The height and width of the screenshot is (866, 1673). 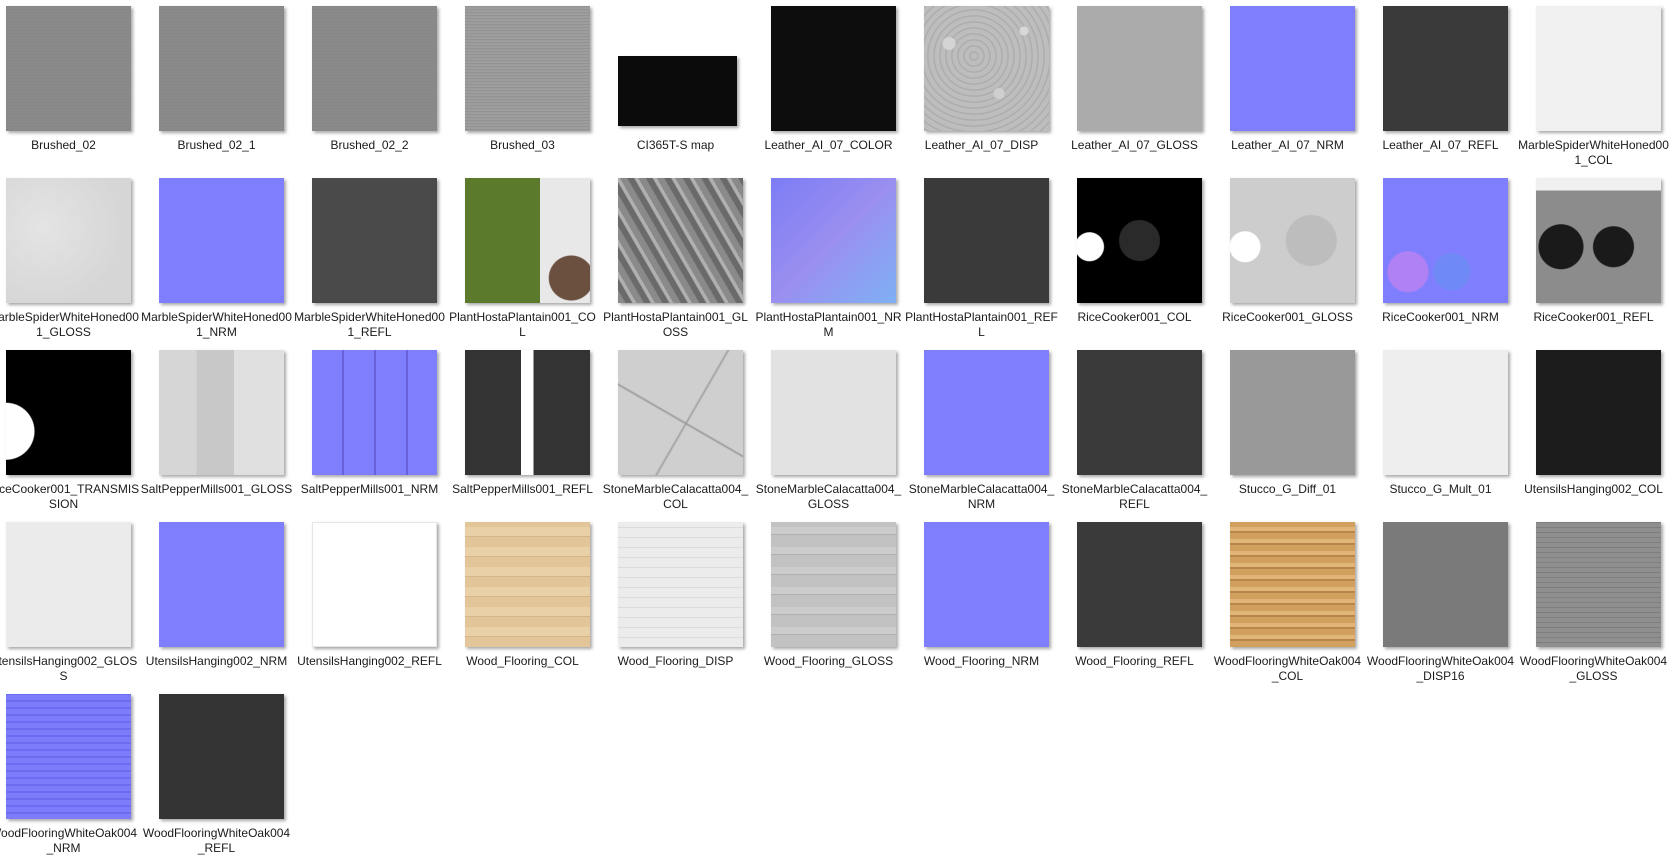 I want to click on file-name: WoodFlooringWhiteOak004_NRM, so click(x=69, y=840).